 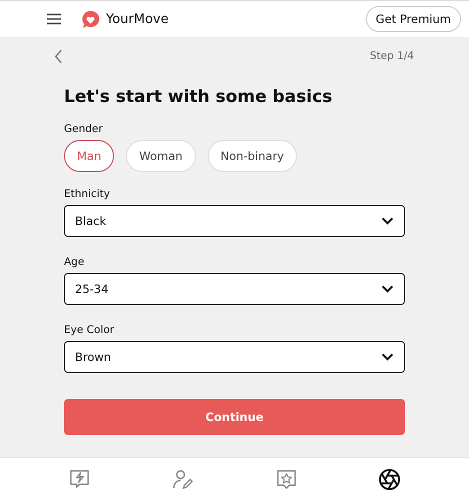 What do you see at coordinates (137, 19) in the screenshot?
I see `logo-text: YourMove` at bounding box center [137, 19].